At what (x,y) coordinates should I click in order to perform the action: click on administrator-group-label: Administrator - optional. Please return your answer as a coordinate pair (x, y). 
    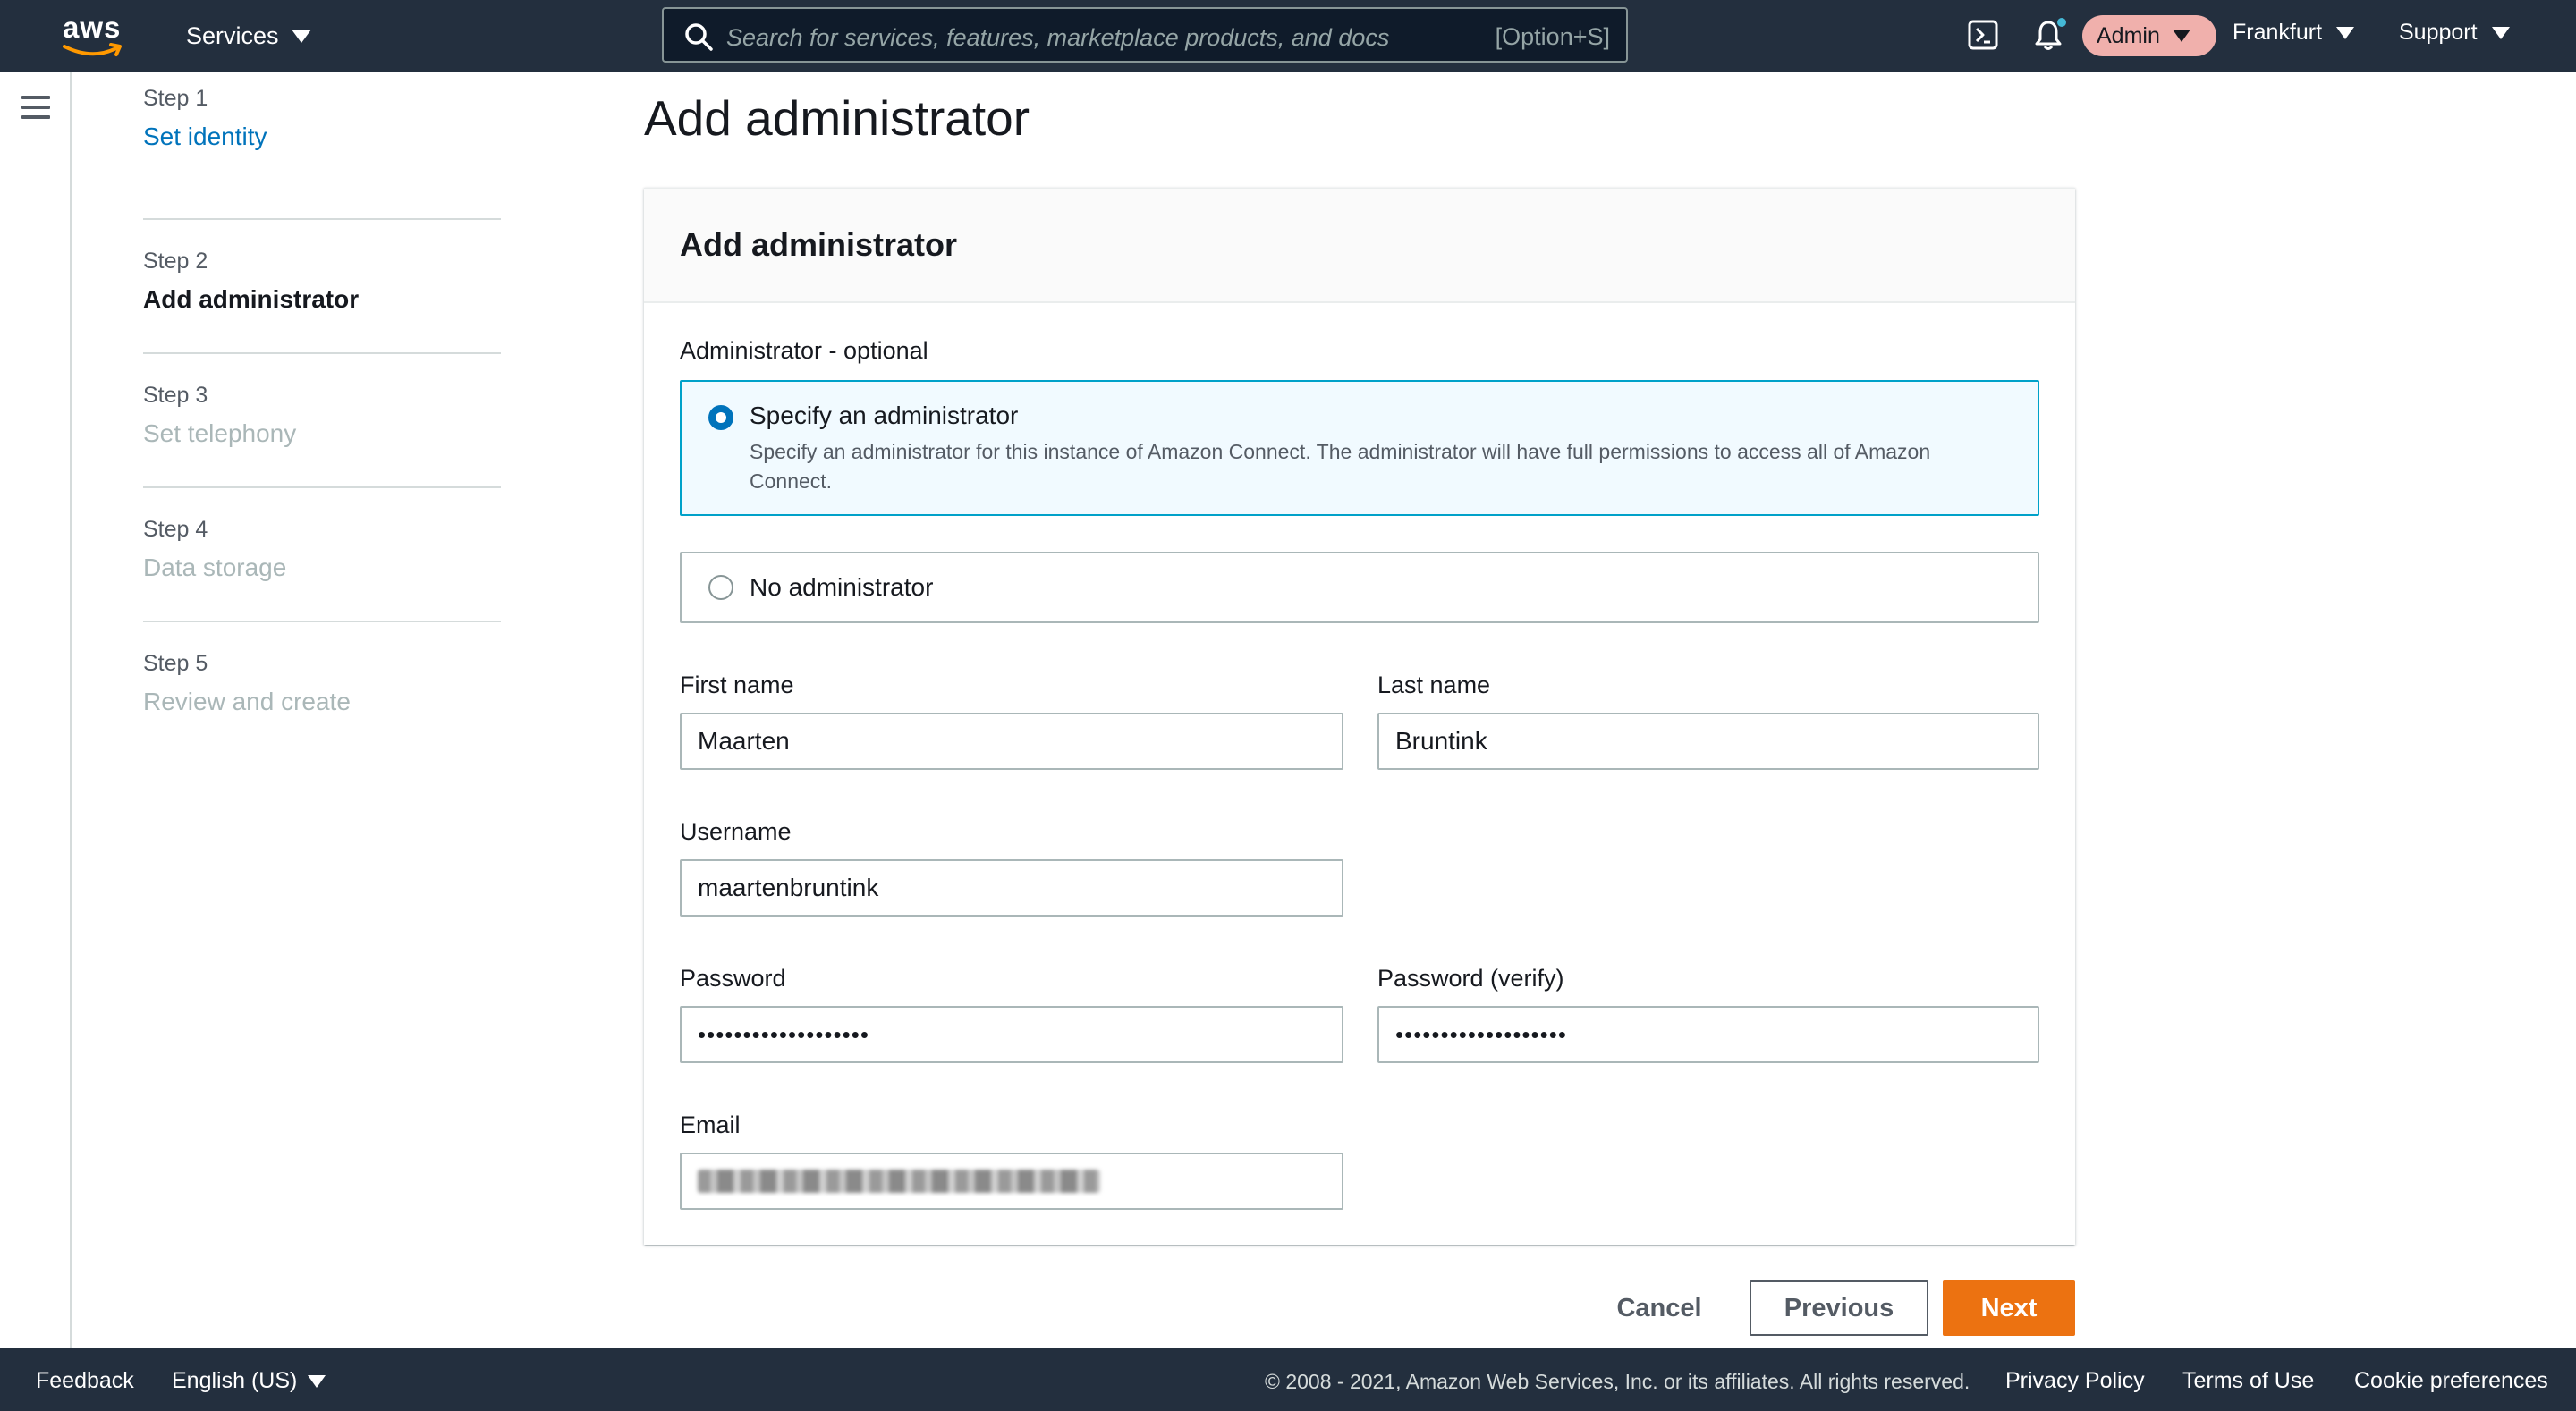
    Looking at the image, I should click on (804, 351).